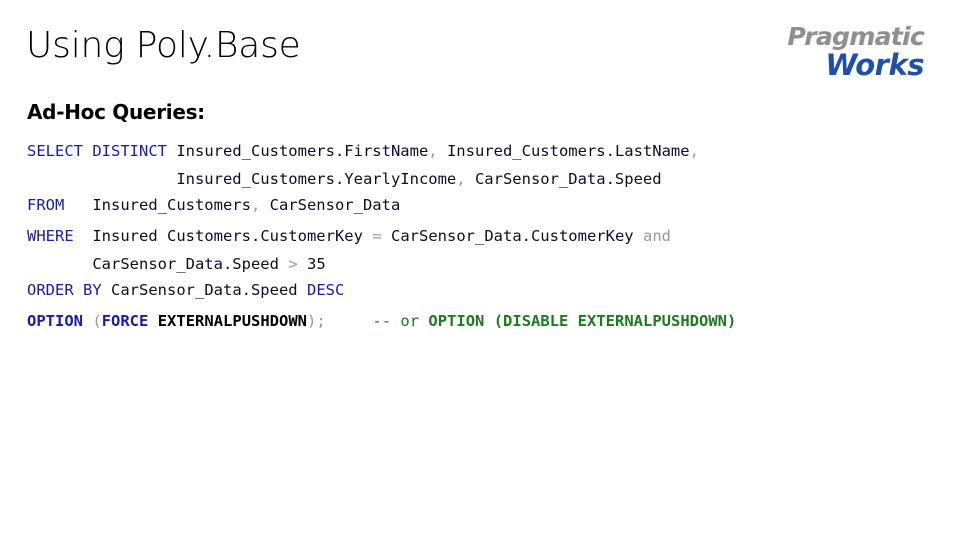 Image resolution: width=960 pixels, height=540 pixels. I want to click on code-token: Insured_Customers, so click(171, 204).